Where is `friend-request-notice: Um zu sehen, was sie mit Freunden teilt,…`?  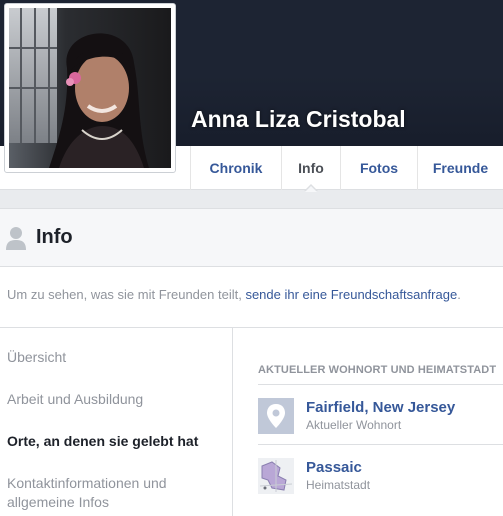 friend-request-notice: Um zu sehen, was sie mit Freunden teilt,… is located at coordinates (251, 297).